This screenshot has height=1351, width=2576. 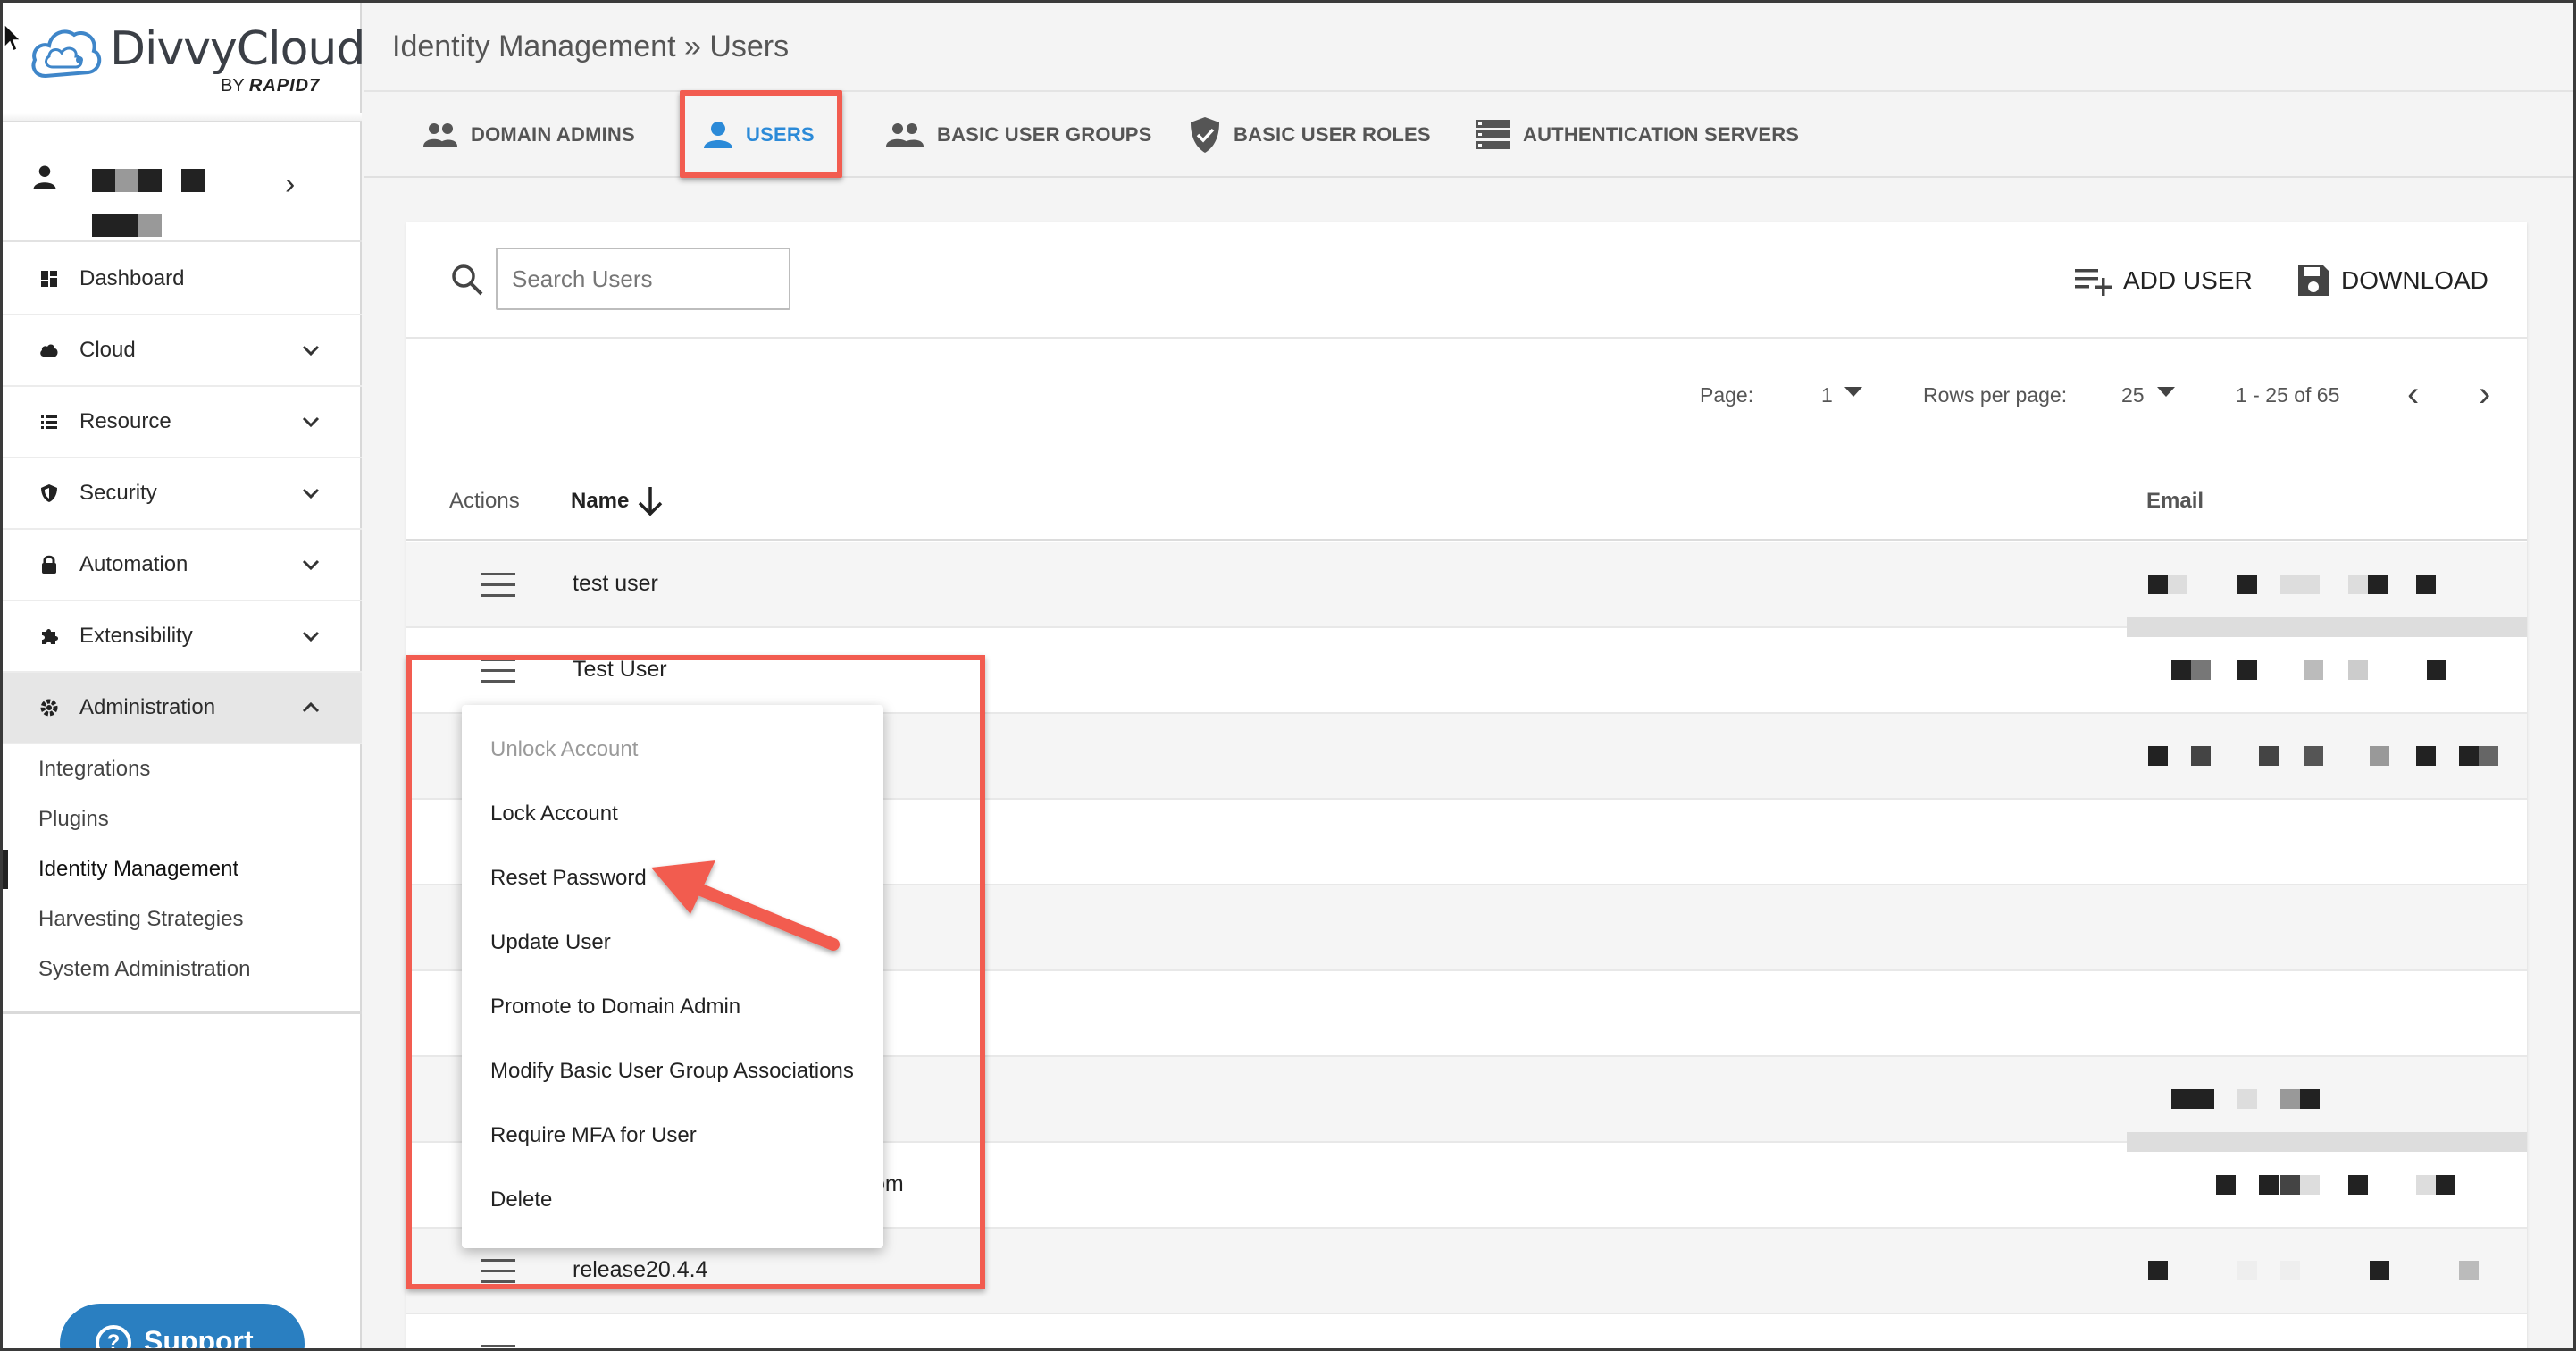 What do you see at coordinates (1827, 395) in the screenshot?
I see `page-select-value: 1` at bounding box center [1827, 395].